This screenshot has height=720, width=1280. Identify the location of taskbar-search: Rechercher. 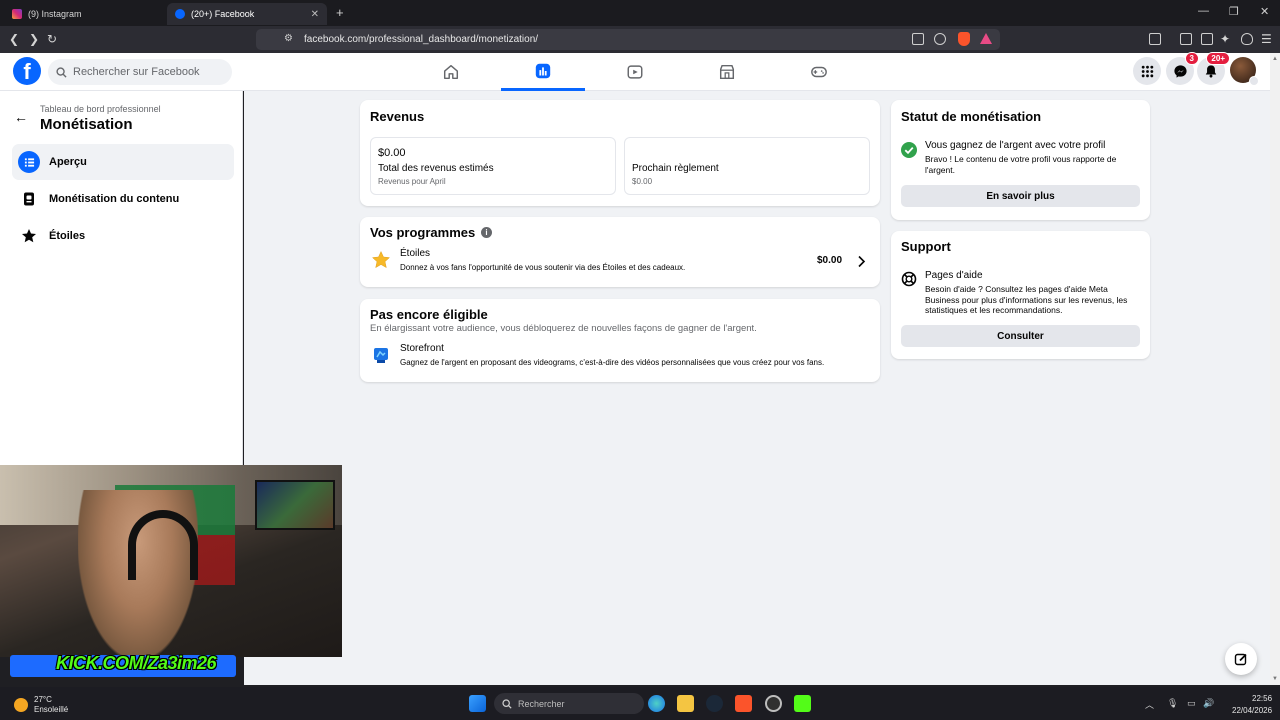
(569, 703).